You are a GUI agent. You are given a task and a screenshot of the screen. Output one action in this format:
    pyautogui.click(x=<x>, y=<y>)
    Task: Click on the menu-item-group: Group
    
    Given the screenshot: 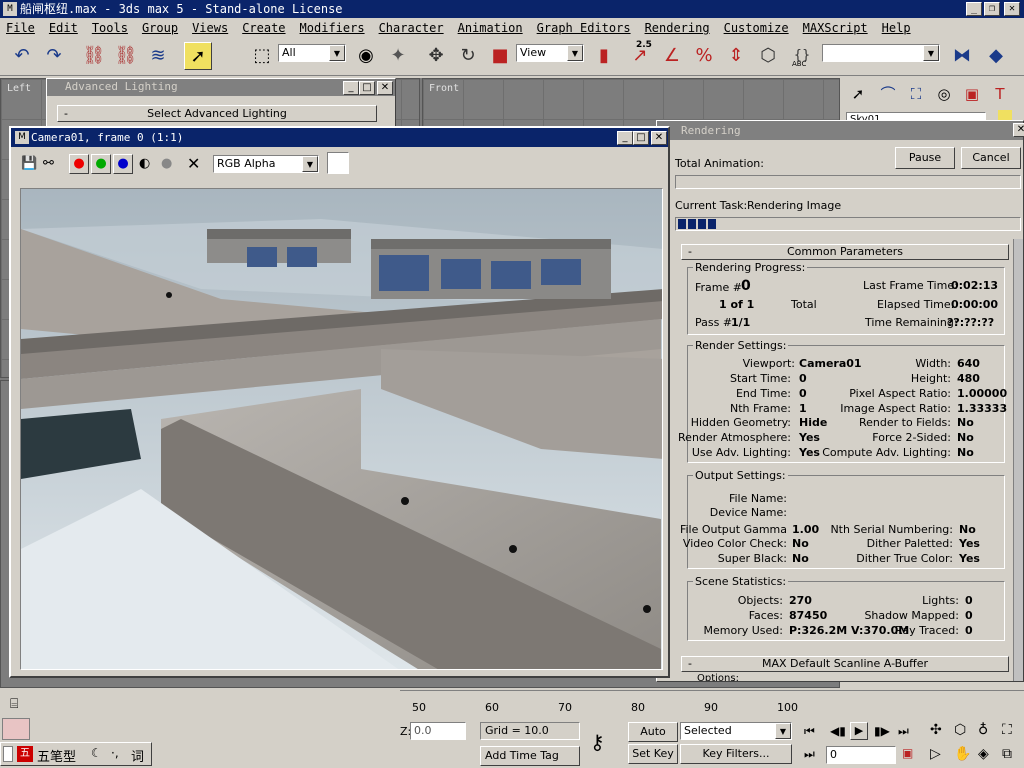 What is the action you would take?
    pyautogui.click(x=160, y=28)
    